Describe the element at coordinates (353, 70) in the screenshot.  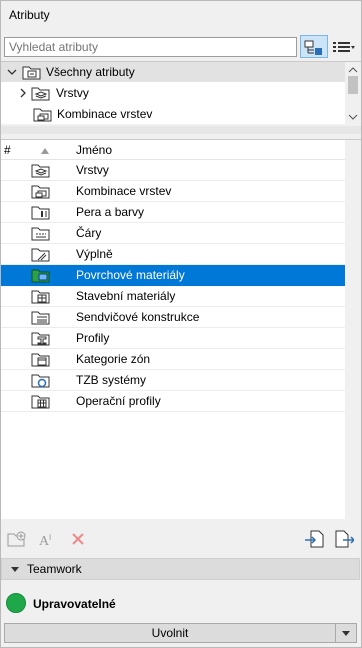
I see `scroll-up-icon` at that location.